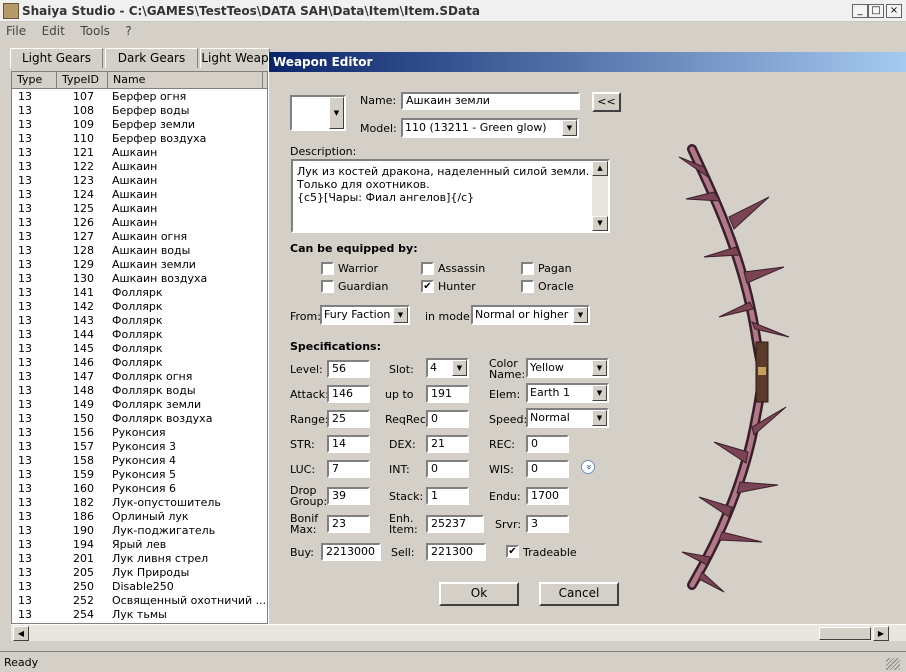 This screenshot has height=672, width=906. I want to click on mode-select: Normal or higher ▼, so click(530, 315).